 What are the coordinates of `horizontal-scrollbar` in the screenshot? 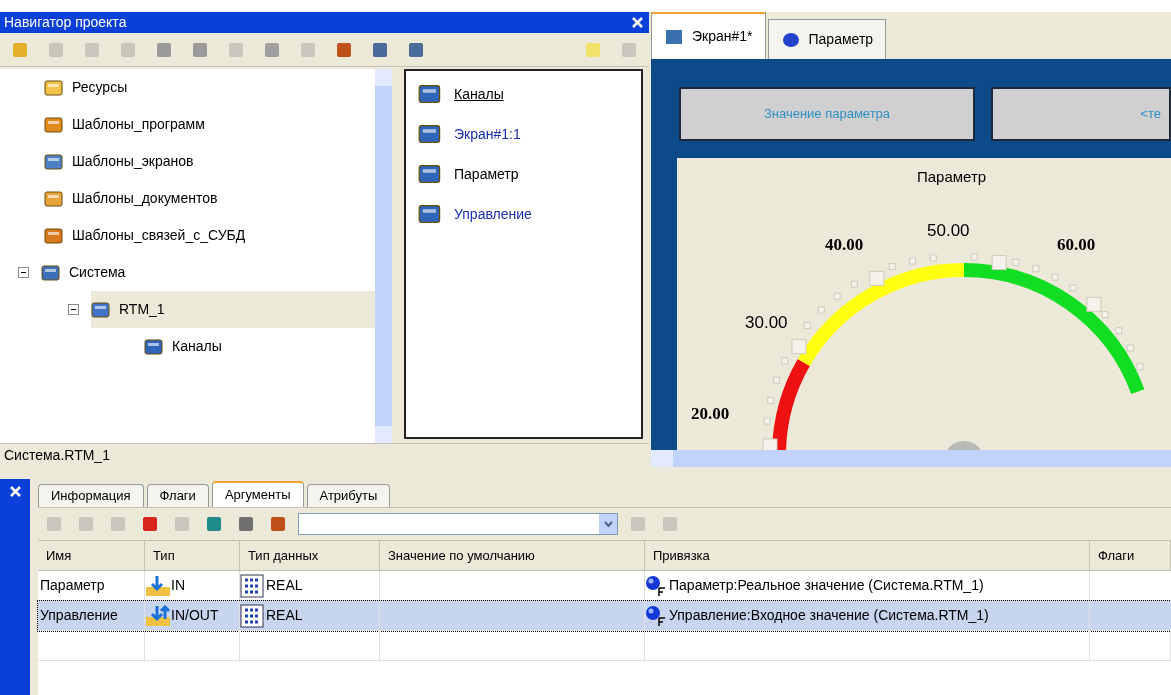 It's located at (911, 458).